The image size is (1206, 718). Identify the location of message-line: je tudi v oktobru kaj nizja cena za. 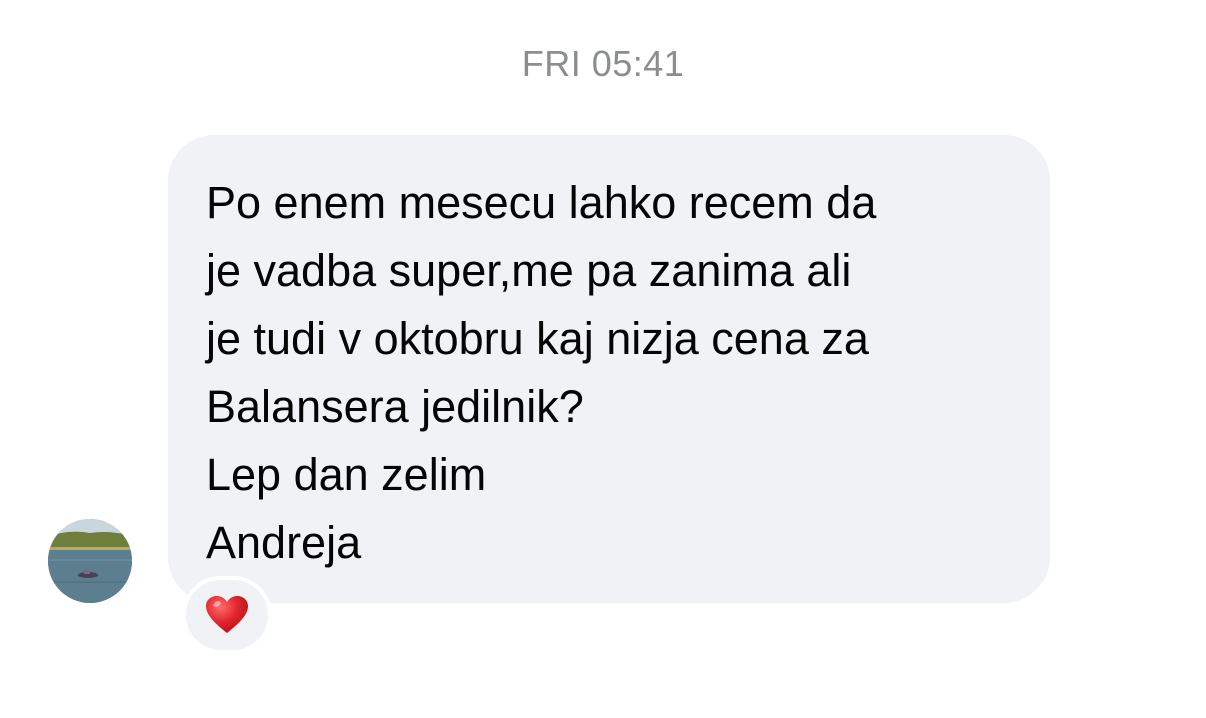
(537, 338).